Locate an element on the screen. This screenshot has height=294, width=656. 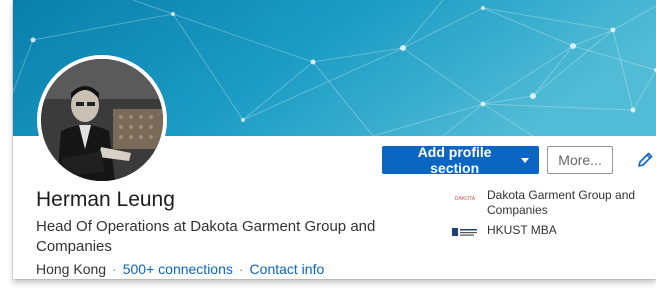
profile-name: Herman Leung is located at coordinates (105, 199).